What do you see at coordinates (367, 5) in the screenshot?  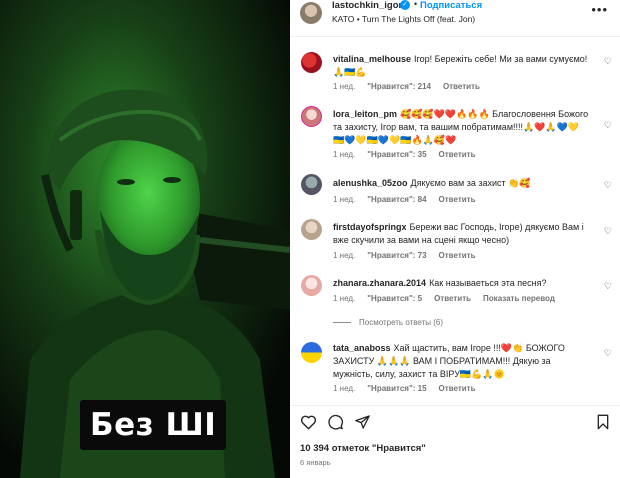 I see `author-username: lastochkin_igor` at bounding box center [367, 5].